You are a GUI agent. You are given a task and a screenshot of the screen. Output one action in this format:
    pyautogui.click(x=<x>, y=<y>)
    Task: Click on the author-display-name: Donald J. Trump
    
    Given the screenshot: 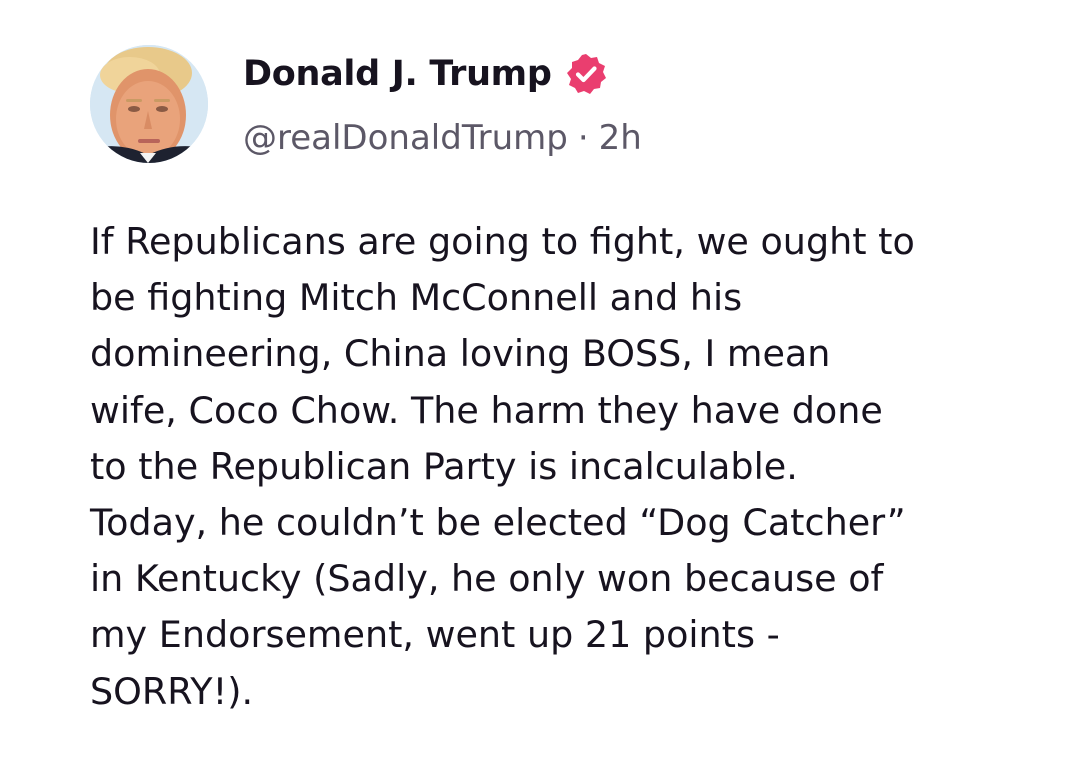 What is the action you would take?
    pyautogui.click(x=397, y=74)
    